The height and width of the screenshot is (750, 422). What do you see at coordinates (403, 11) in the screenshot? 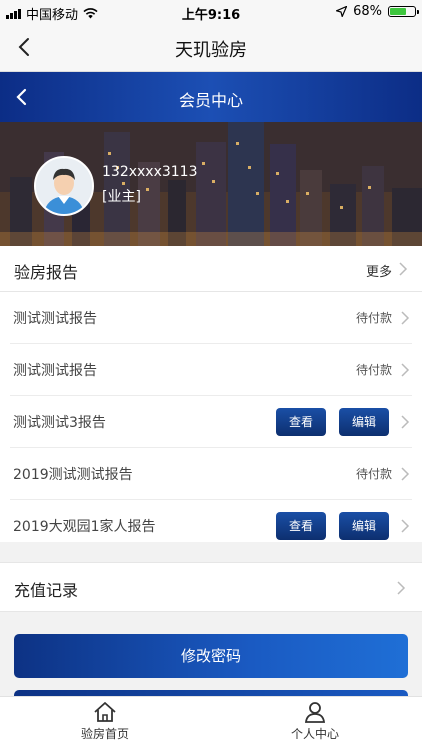
I see `battery-icon` at bounding box center [403, 11].